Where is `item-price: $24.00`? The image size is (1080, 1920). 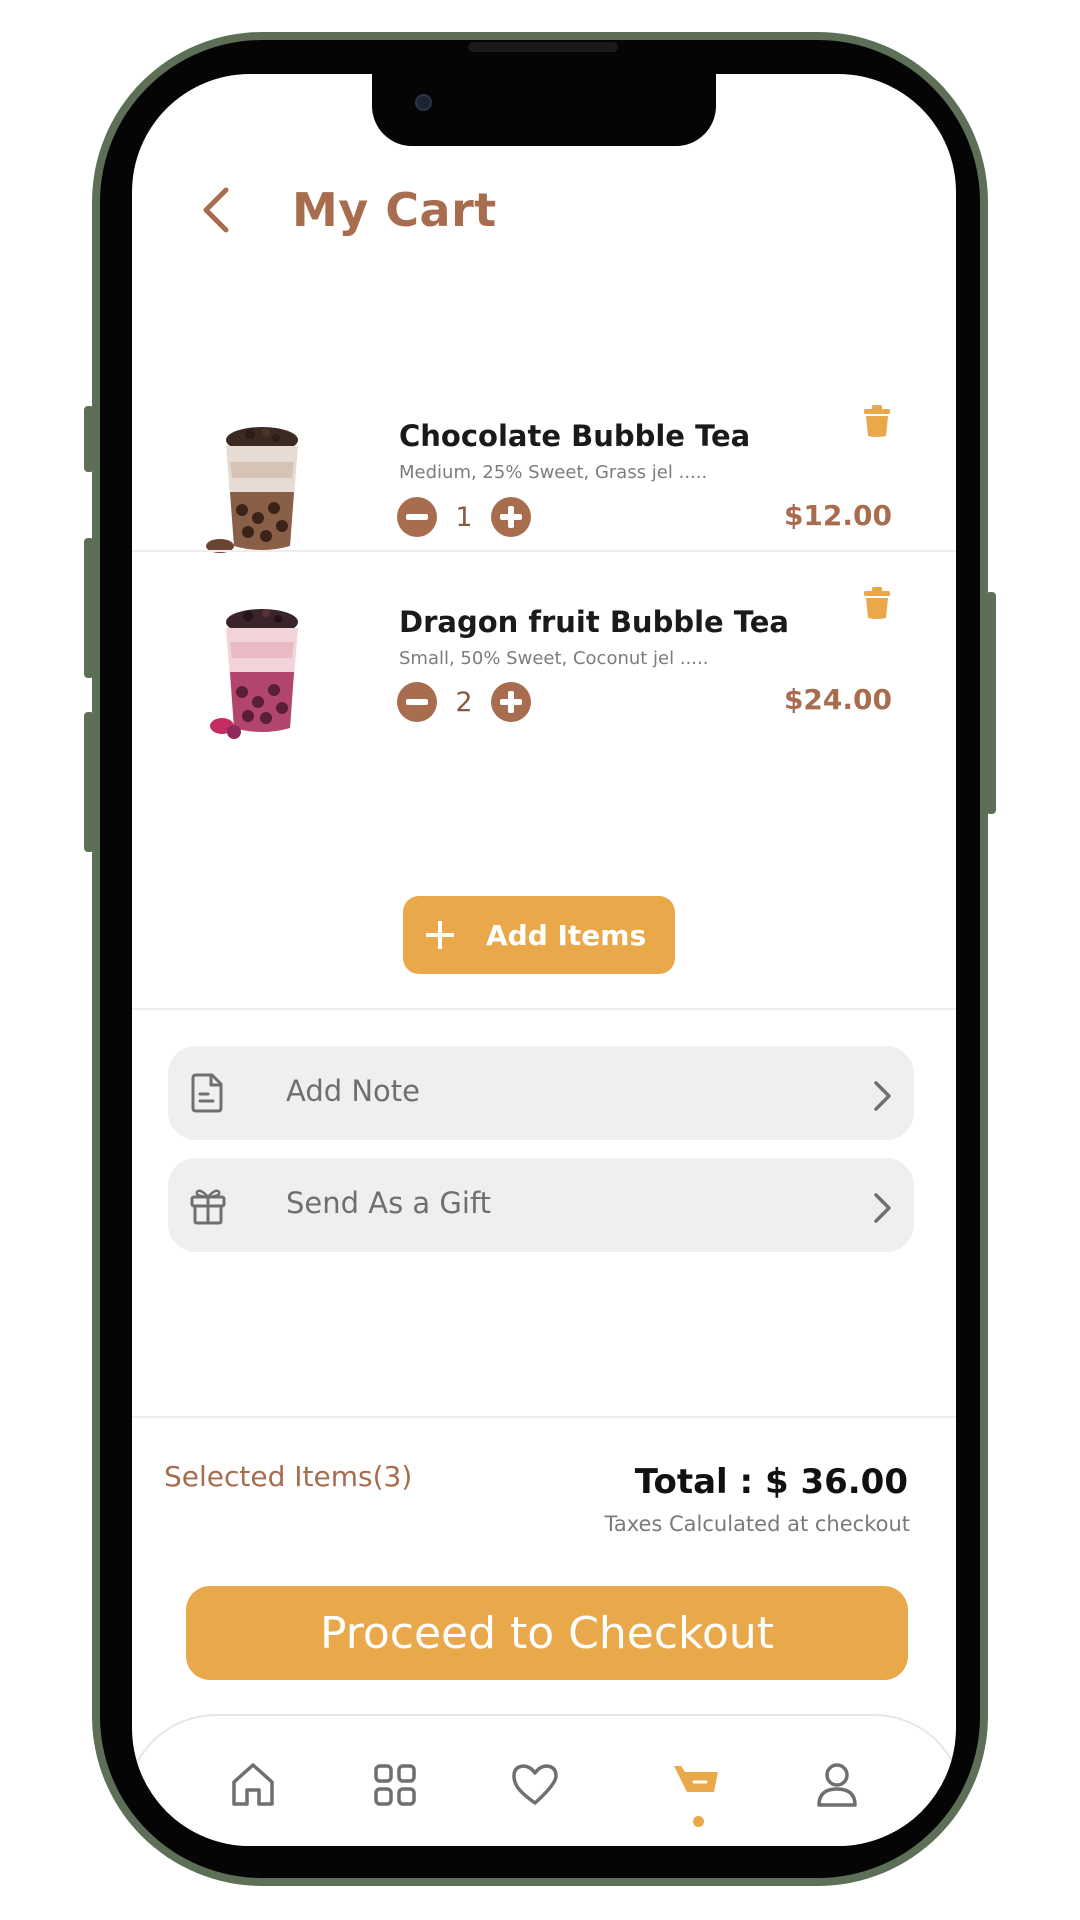
item-price: $24.00 is located at coordinates (837, 699).